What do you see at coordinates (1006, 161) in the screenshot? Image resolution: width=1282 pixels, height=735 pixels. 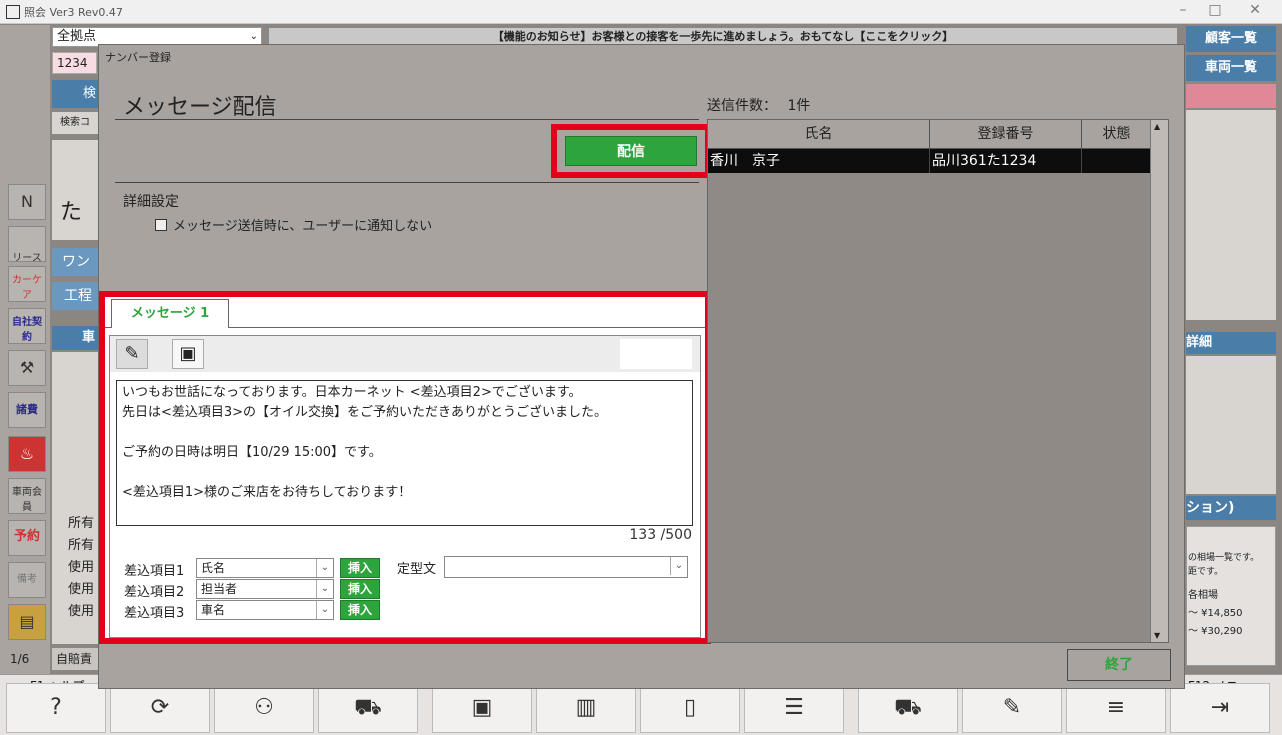 I see `row-number: 品川361た1234` at bounding box center [1006, 161].